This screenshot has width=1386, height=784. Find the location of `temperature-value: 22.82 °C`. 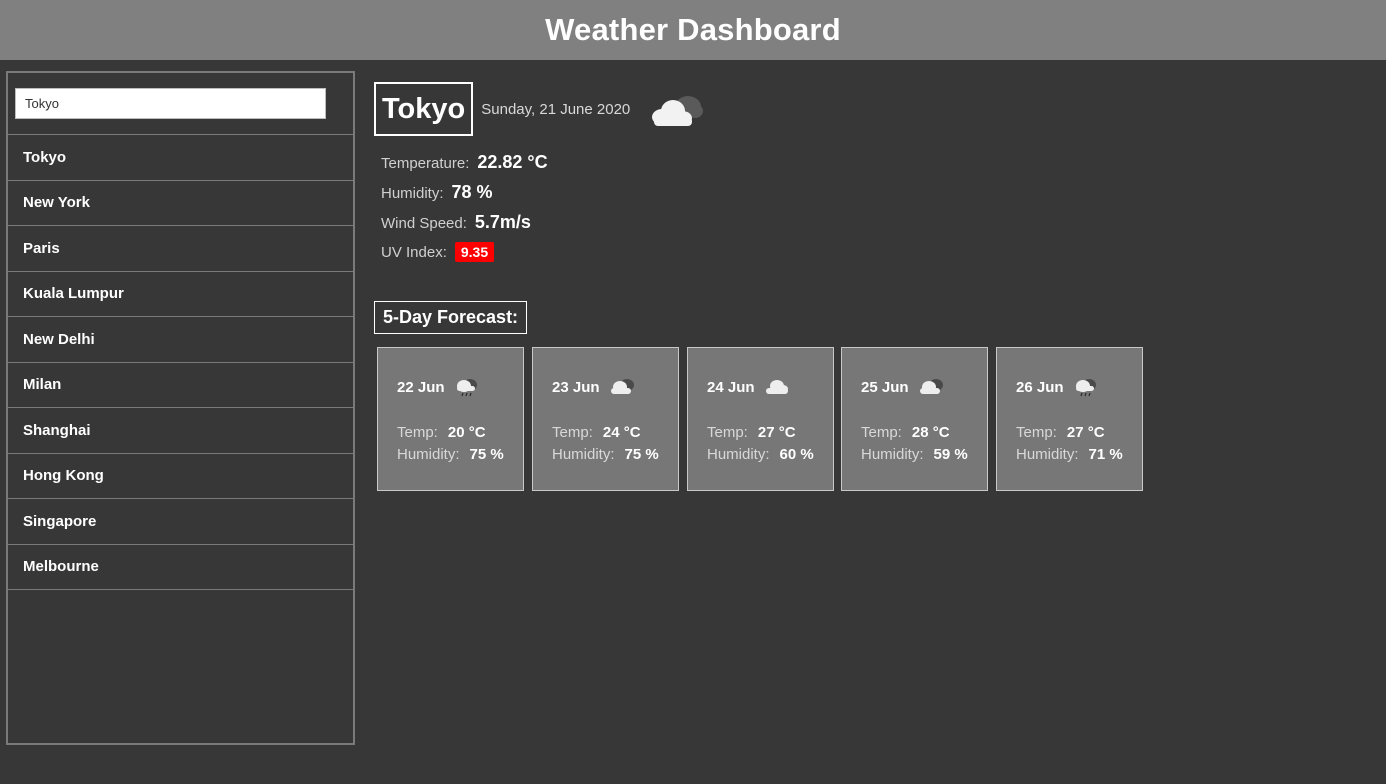

temperature-value: 22.82 °C is located at coordinates (512, 162).